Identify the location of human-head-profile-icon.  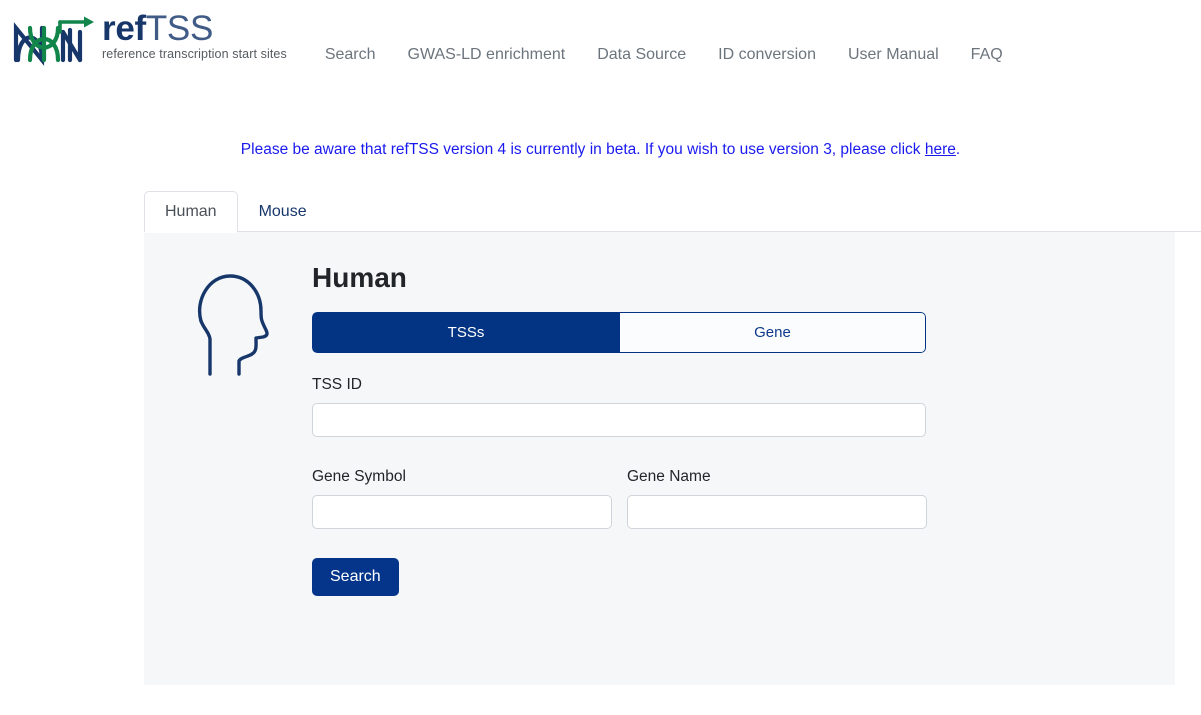
(228, 323).